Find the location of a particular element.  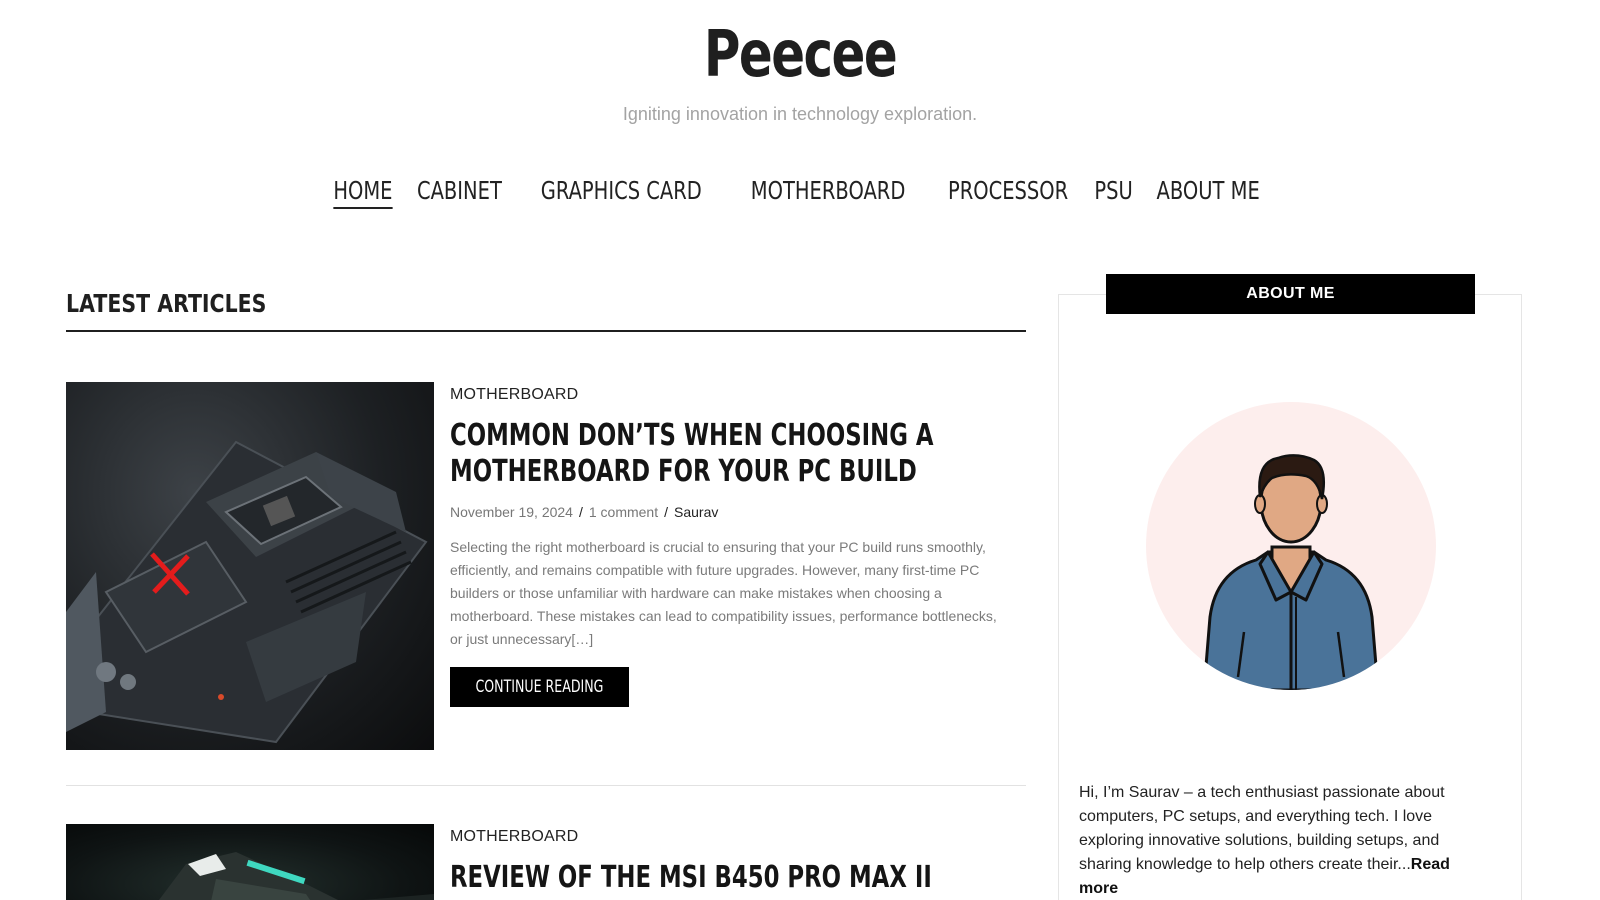

nav-item-graphics-card: GRAPHICS CARD is located at coordinates (621, 192).